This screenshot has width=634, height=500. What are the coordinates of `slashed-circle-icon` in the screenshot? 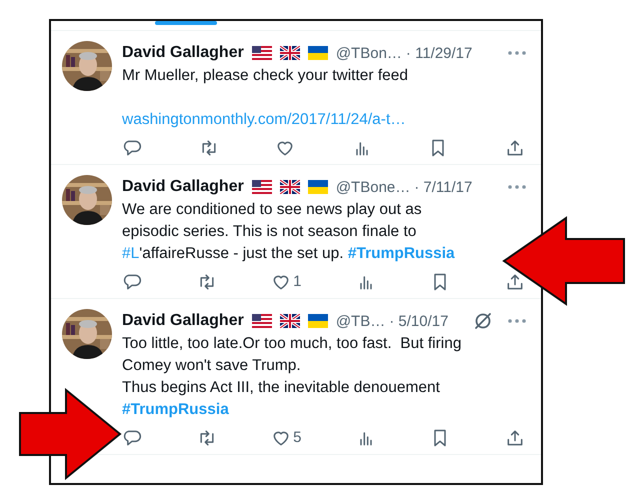 It's located at (483, 321).